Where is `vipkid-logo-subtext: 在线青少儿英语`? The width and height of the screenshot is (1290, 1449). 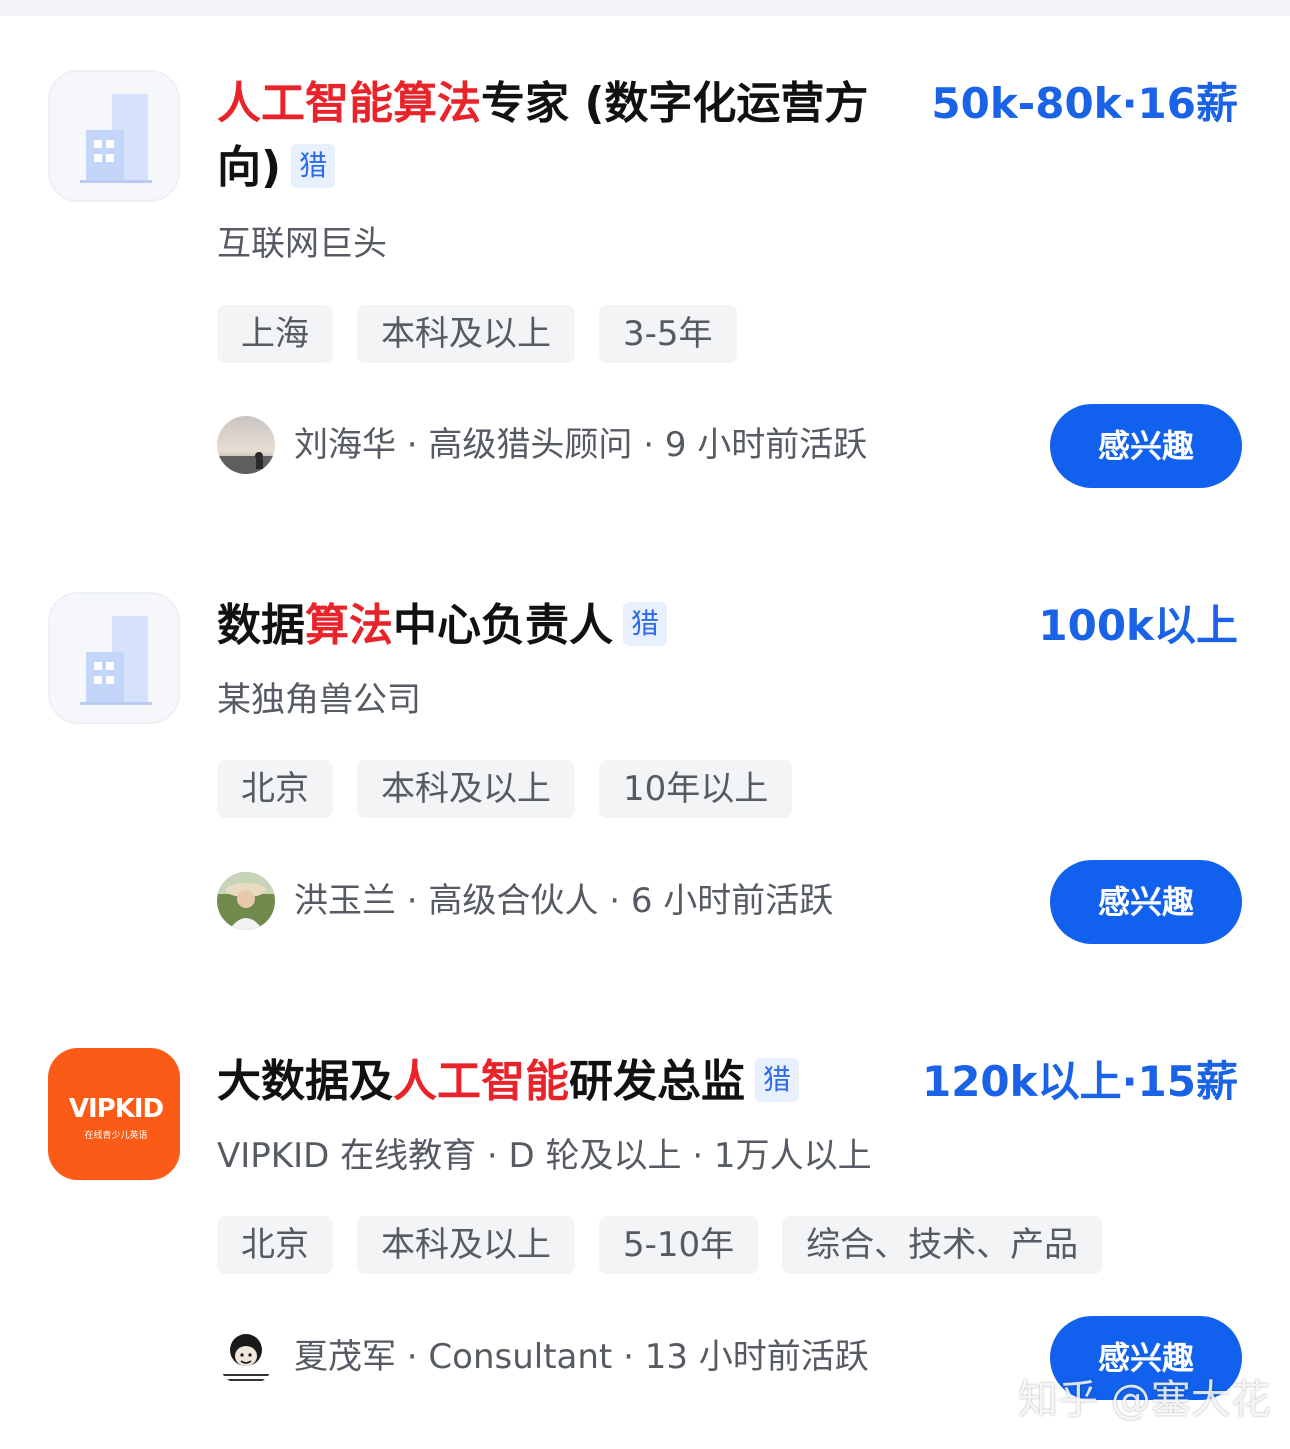
vipkid-logo-subtext: 在线青少儿英语 is located at coordinates (116, 1136).